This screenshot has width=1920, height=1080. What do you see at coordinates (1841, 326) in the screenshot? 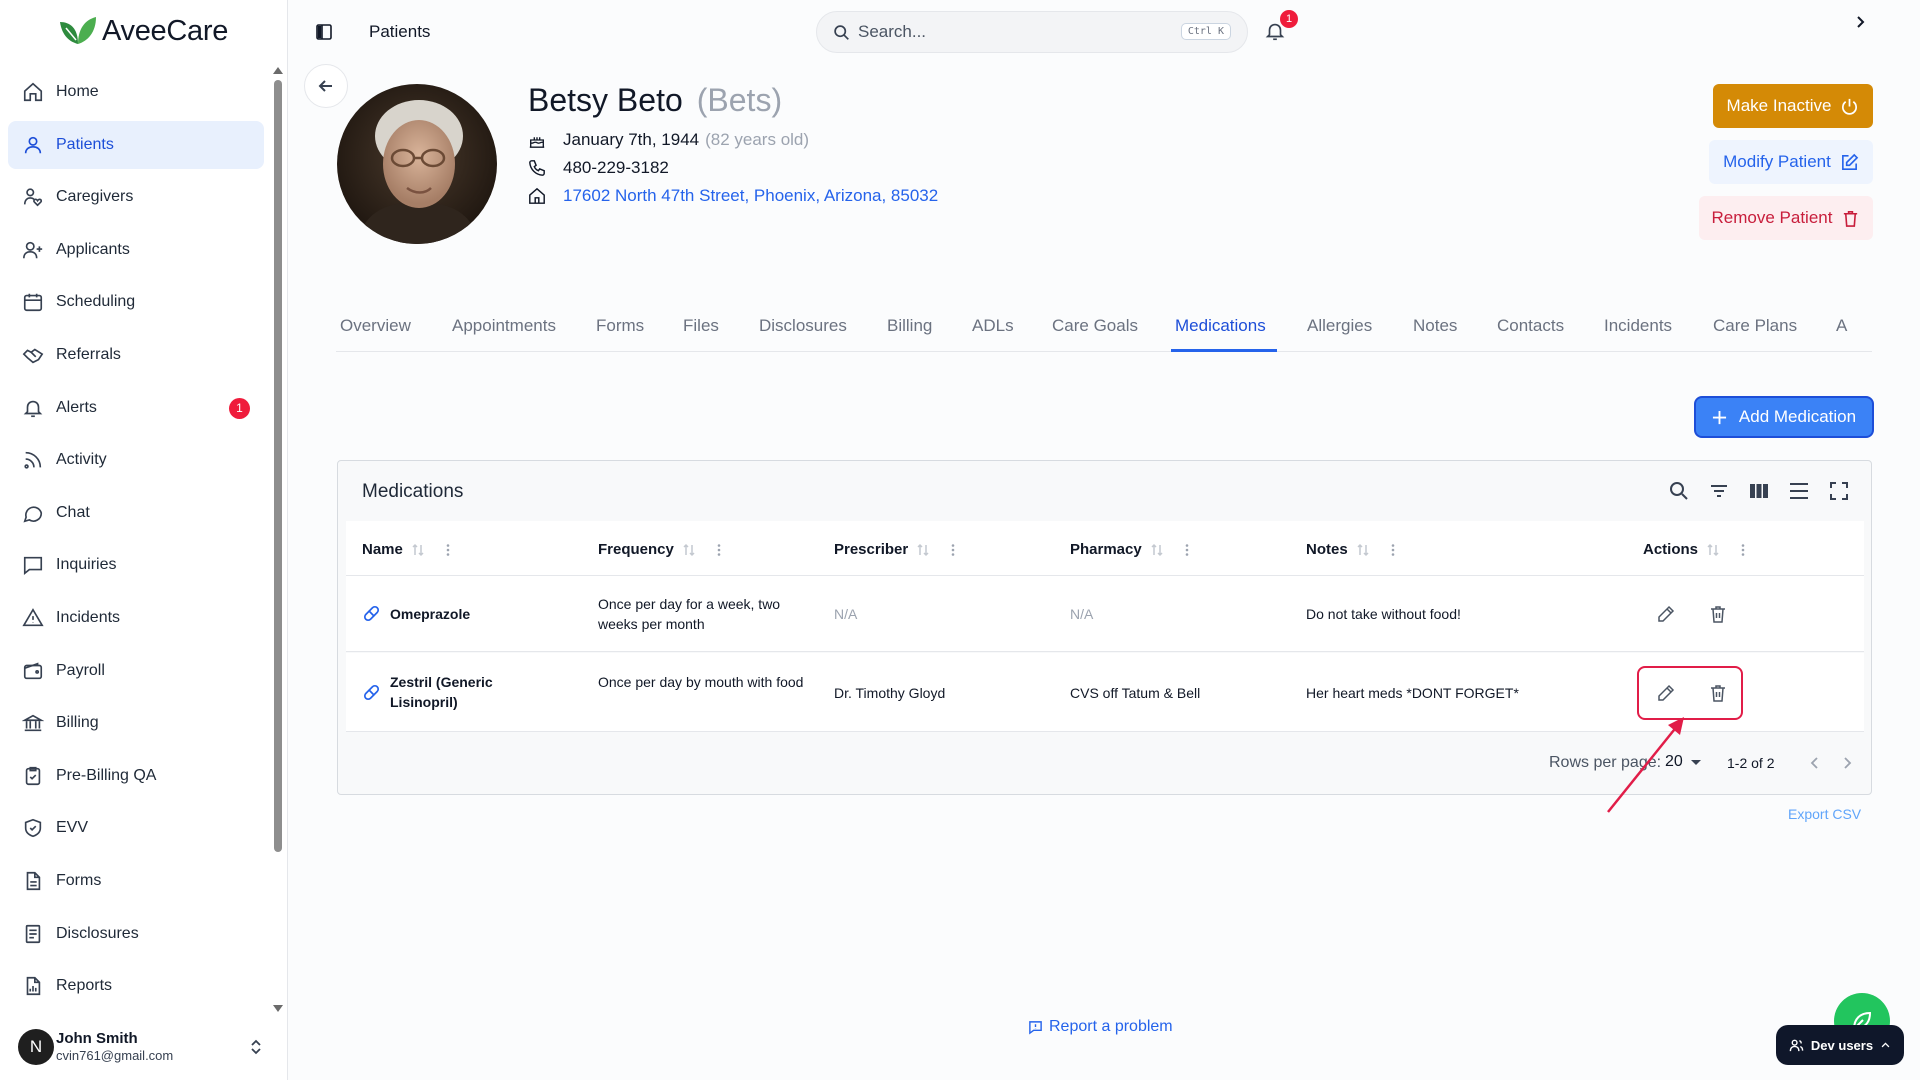
I see `tab-overflow: A` at bounding box center [1841, 326].